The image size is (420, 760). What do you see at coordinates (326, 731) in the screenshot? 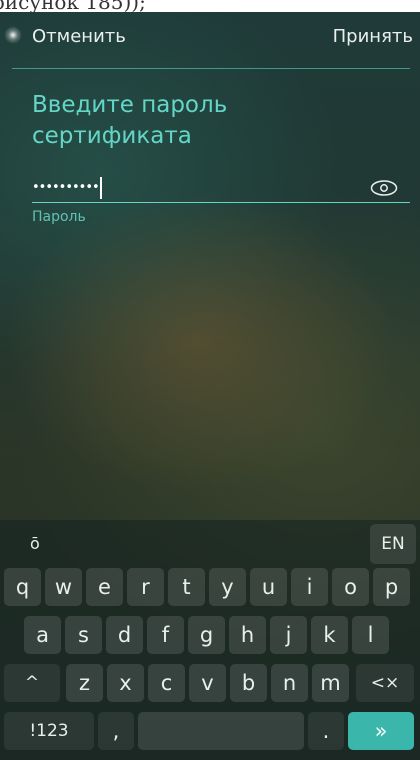
I see `period-key: .` at bounding box center [326, 731].